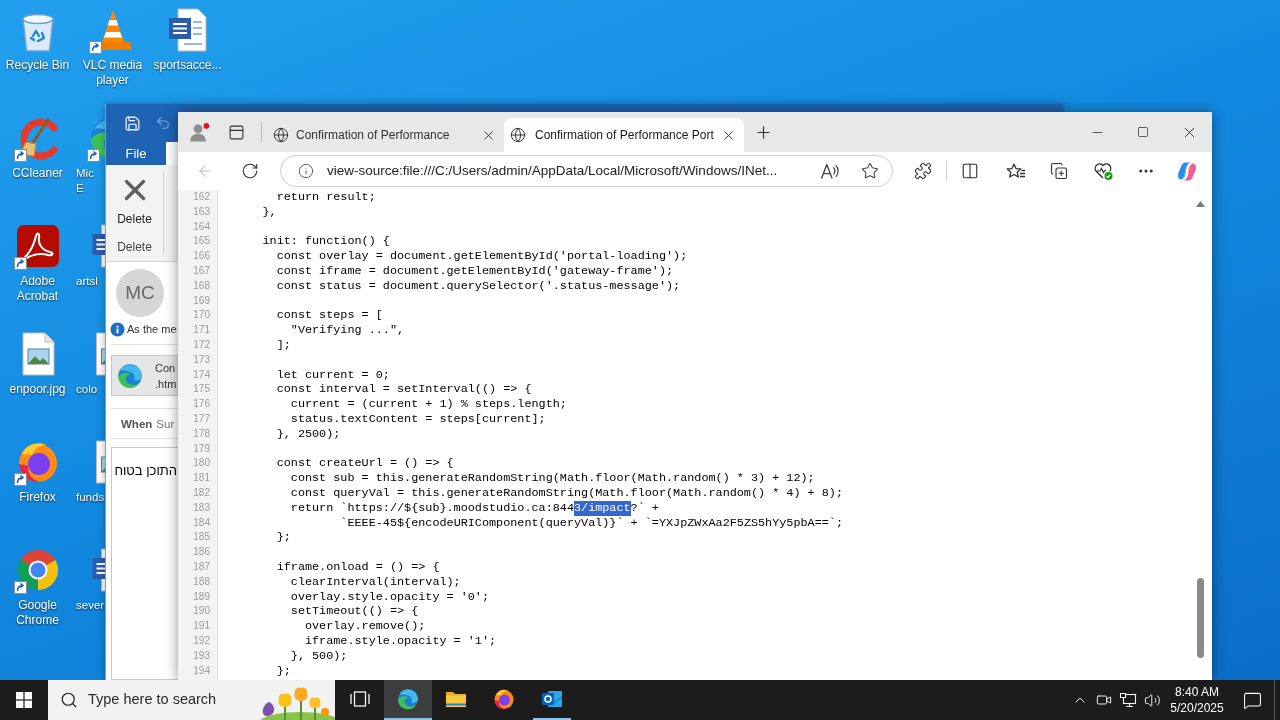 Image resolution: width=1280 pixels, height=720 pixels. I want to click on line-number: 163, so click(201, 211).